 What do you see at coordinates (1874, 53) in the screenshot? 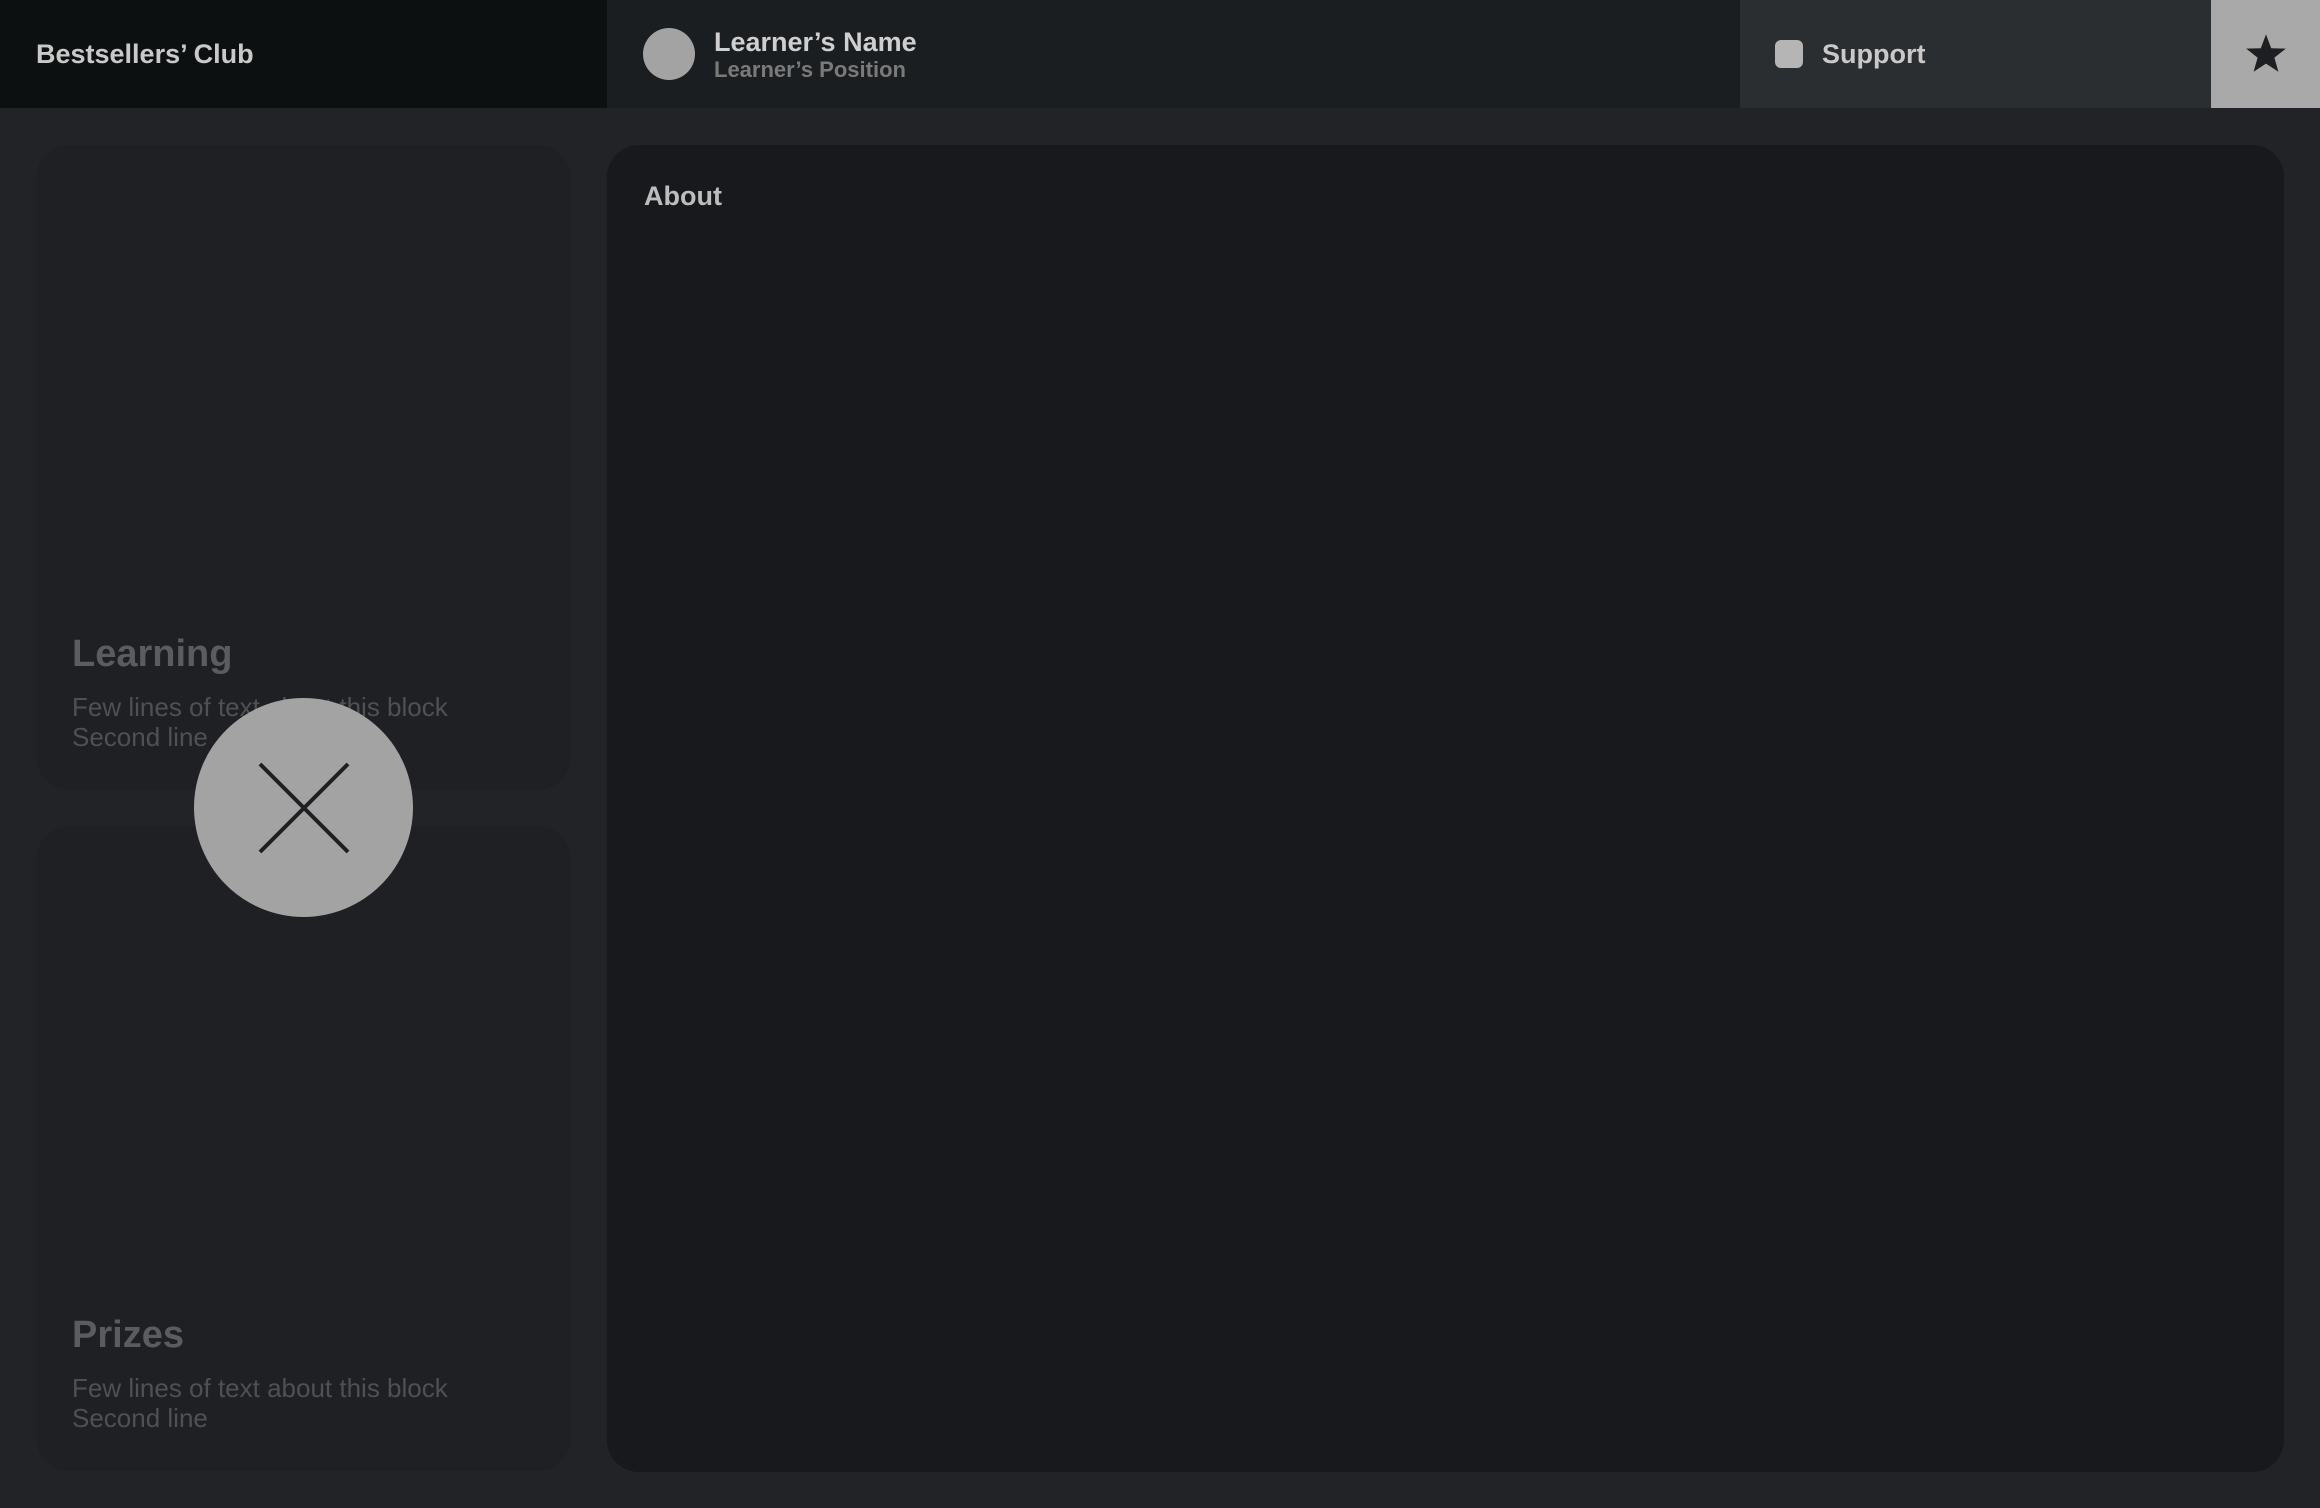
I see `support-label: Support` at bounding box center [1874, 53].